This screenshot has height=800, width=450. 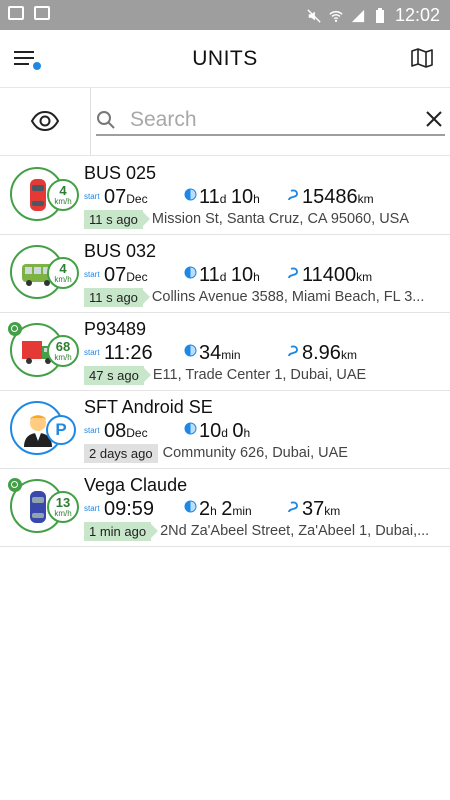 I want to click on search-input, so click(x=270, y=120).